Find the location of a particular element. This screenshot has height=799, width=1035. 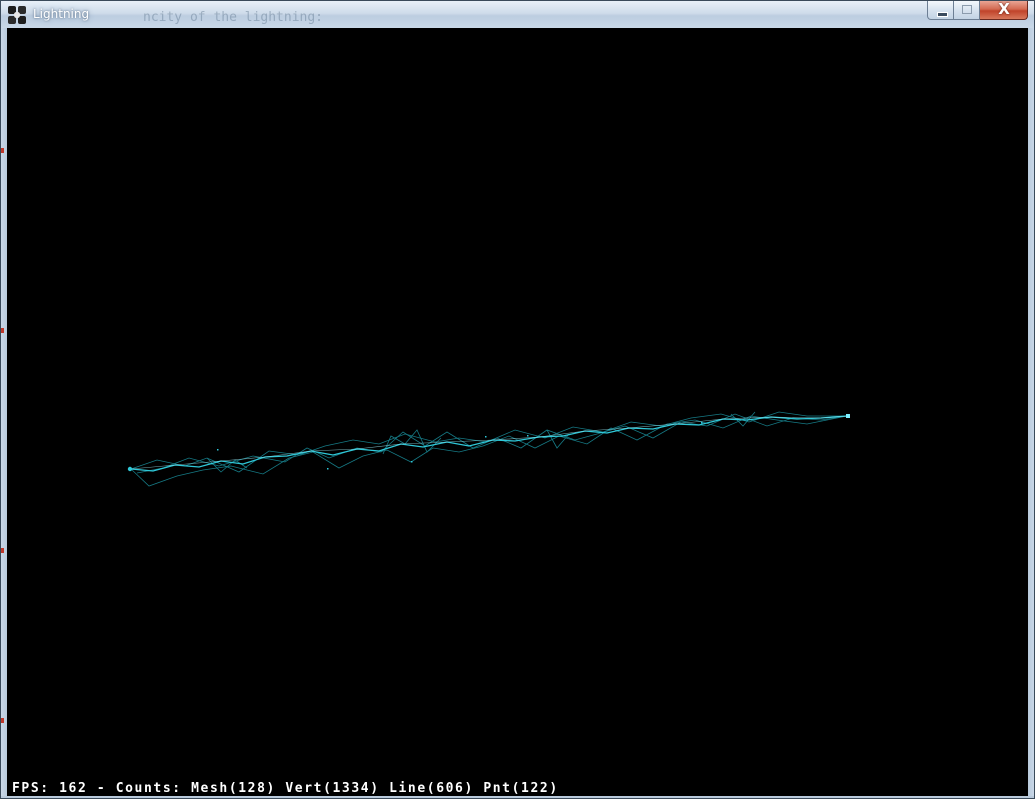

close-button: X is located at coordinates (1004, 10).